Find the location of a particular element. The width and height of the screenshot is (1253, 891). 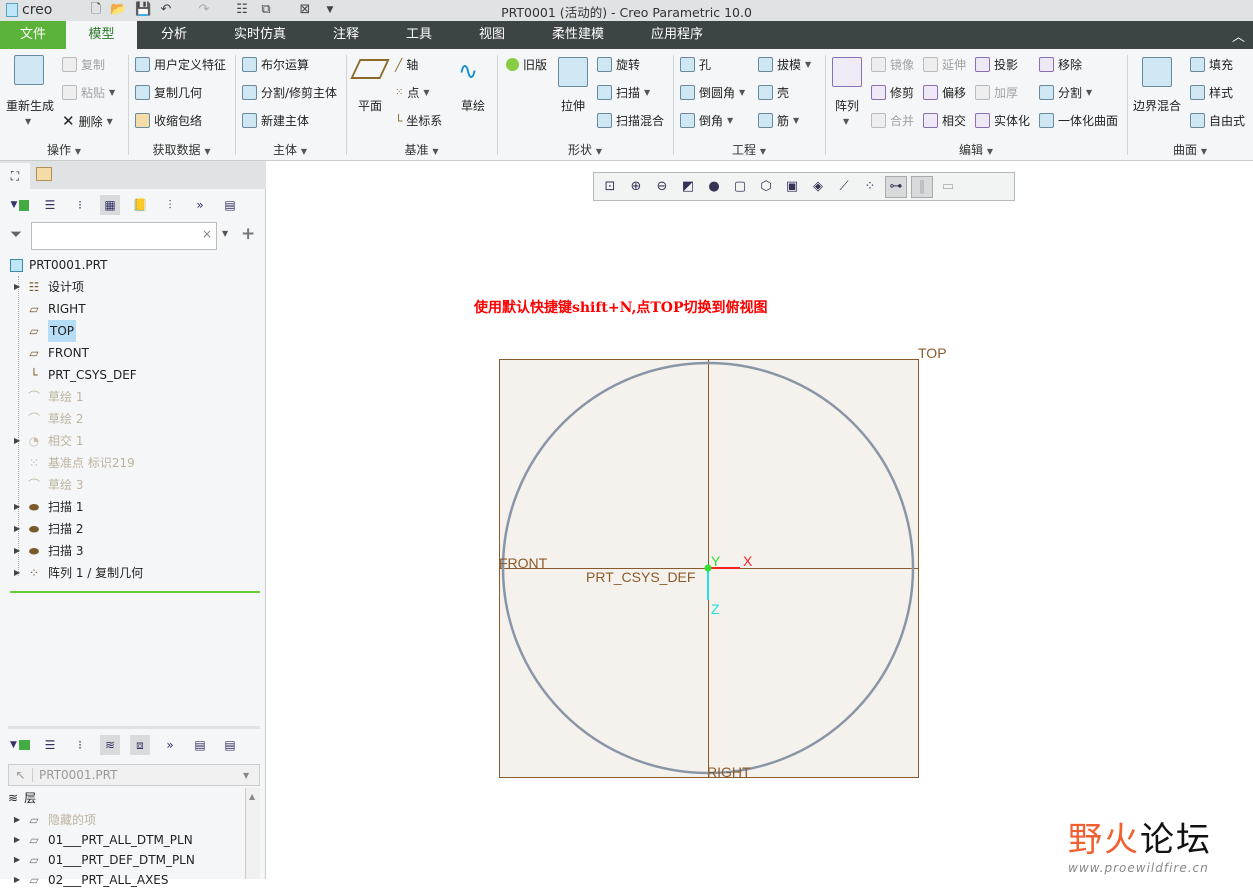

tree-settings-icon: 📒 is located at coordinates (140, 205).